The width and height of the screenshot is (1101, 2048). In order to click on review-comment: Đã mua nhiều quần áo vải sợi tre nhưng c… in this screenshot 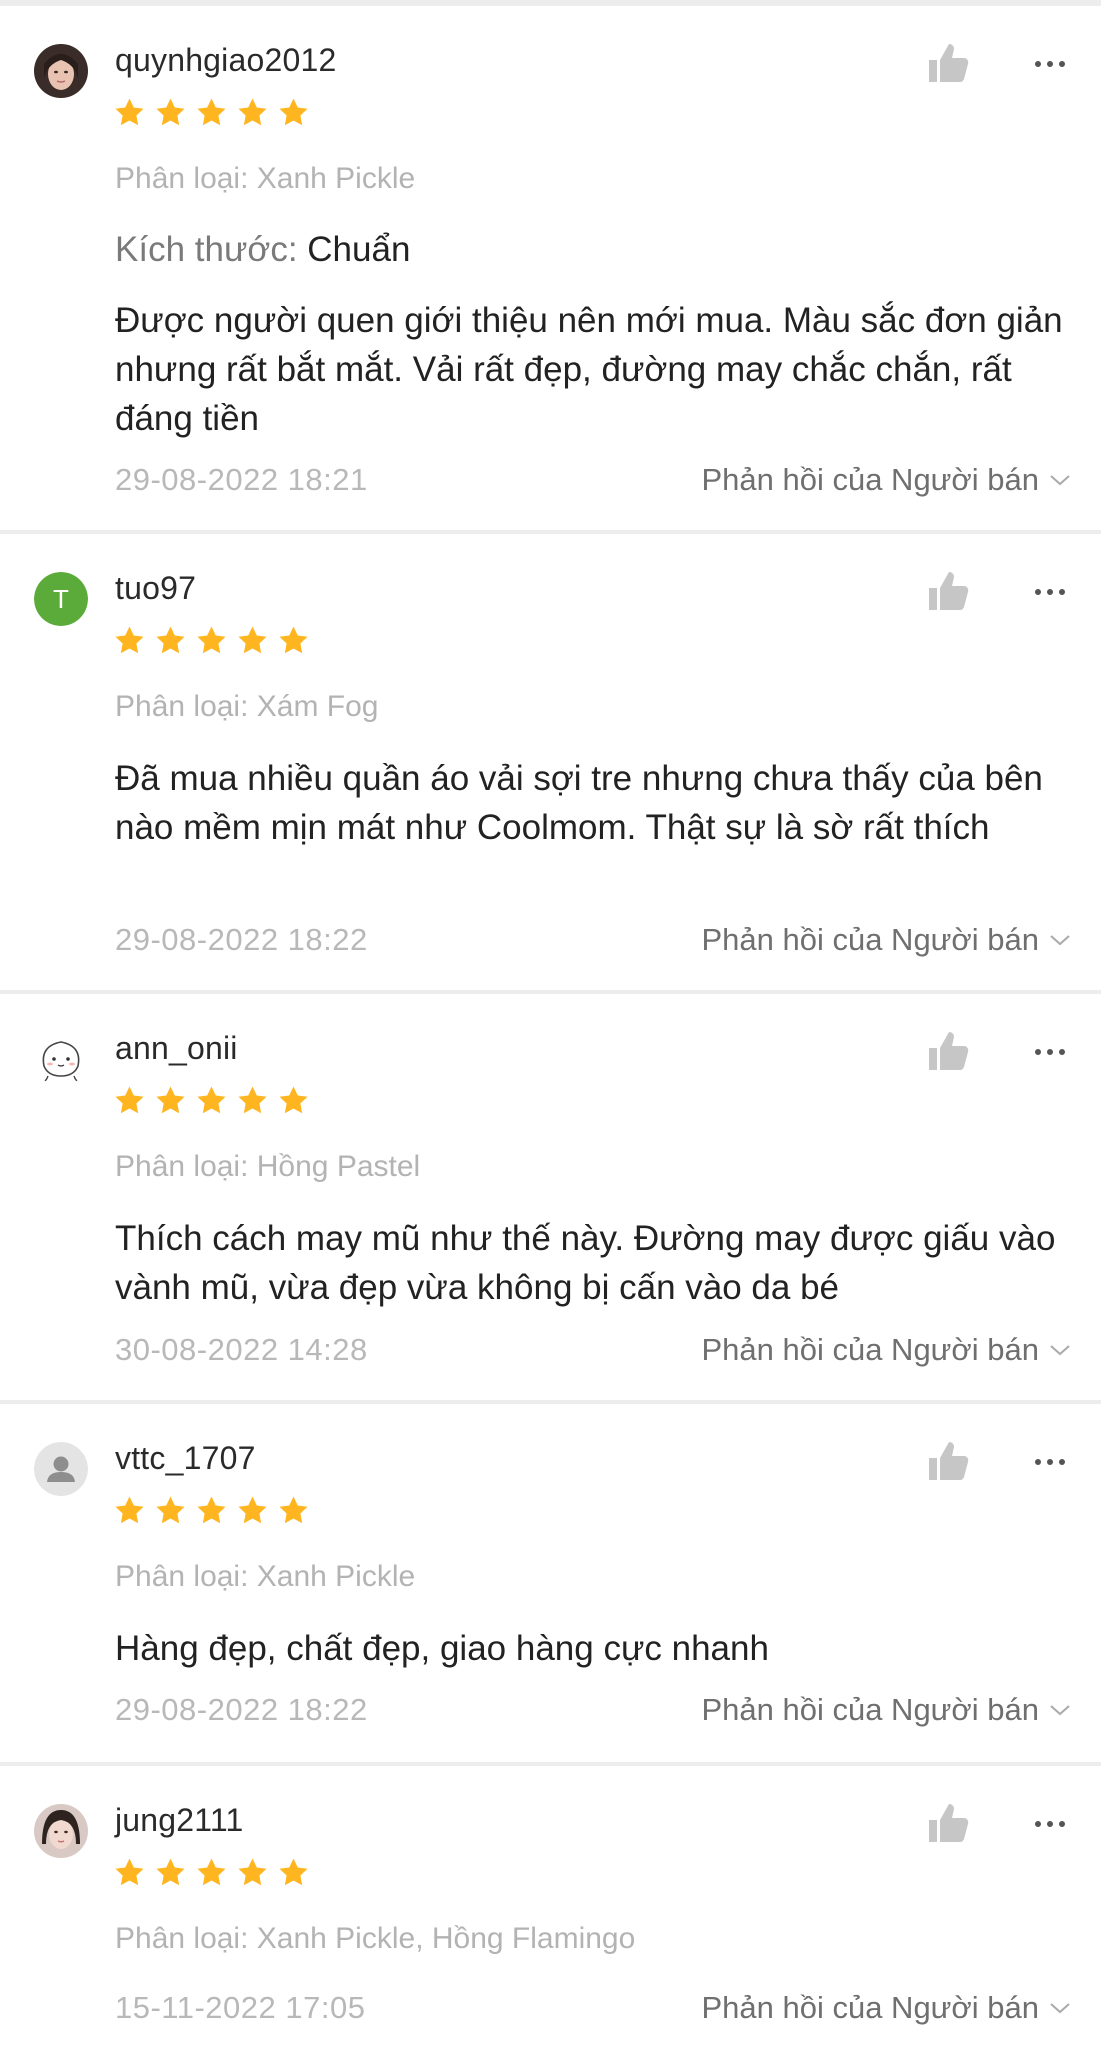, I will do `click(579, 803)`.